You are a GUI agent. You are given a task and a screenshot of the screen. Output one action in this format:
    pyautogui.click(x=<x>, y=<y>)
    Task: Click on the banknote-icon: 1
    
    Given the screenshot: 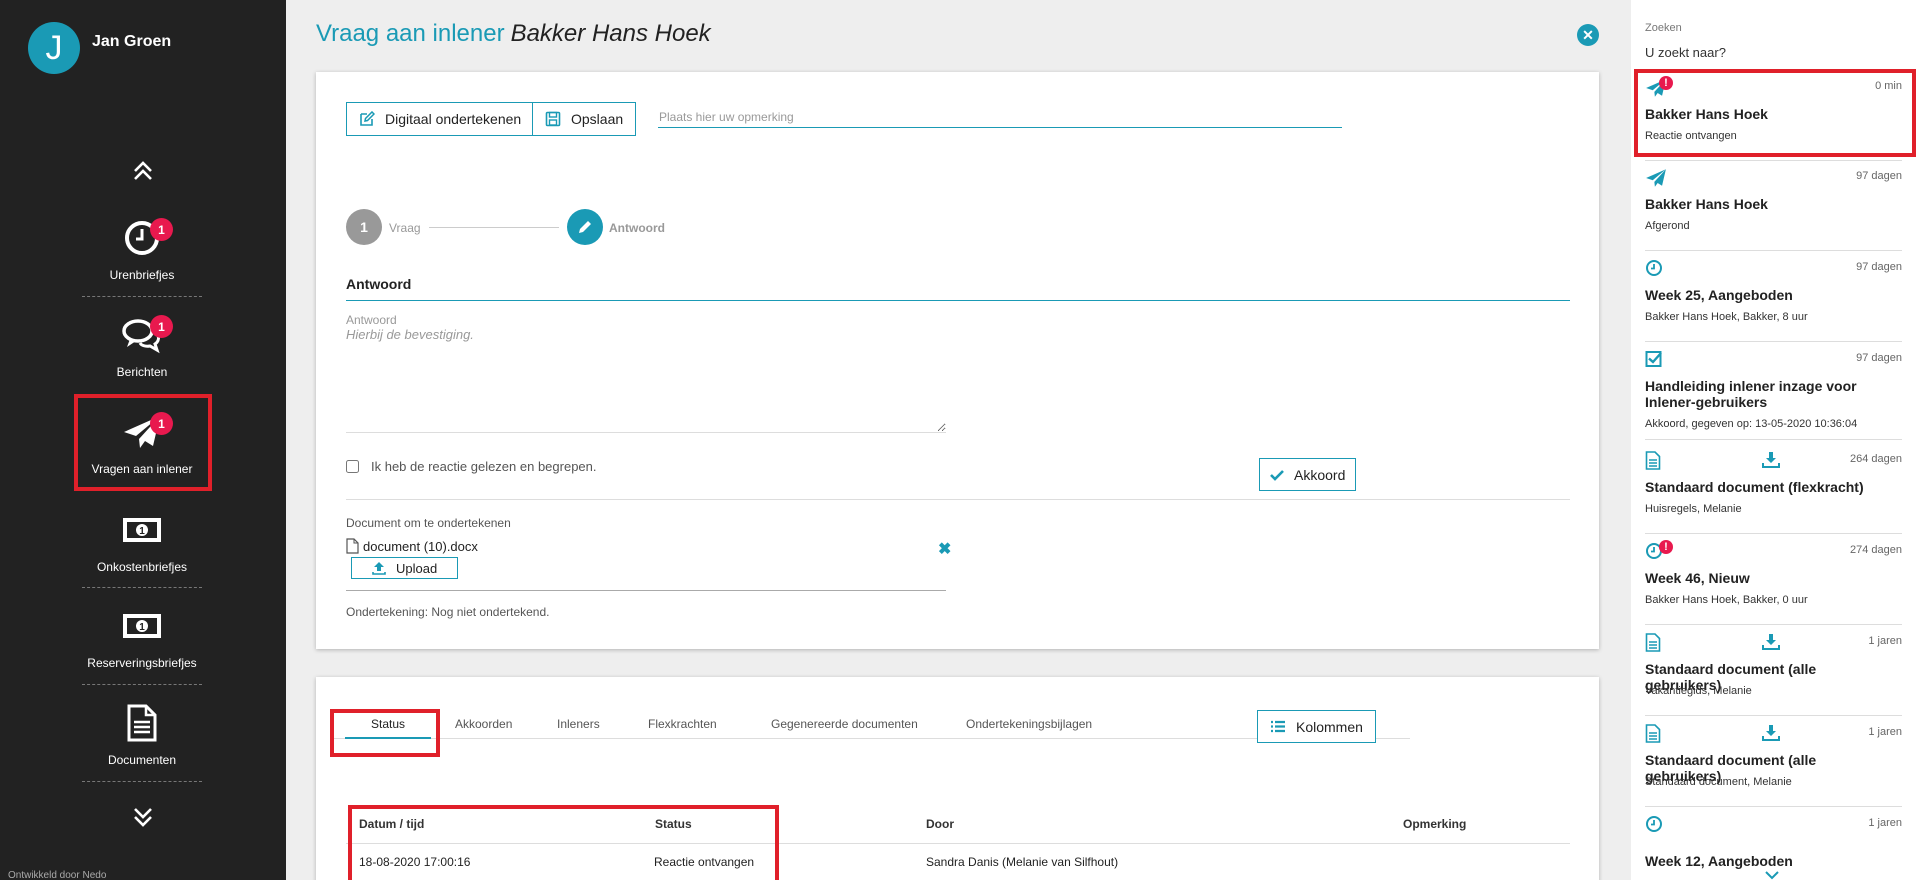 What is the action you would take?
    pyautogui.click(x=142, y=626)
    